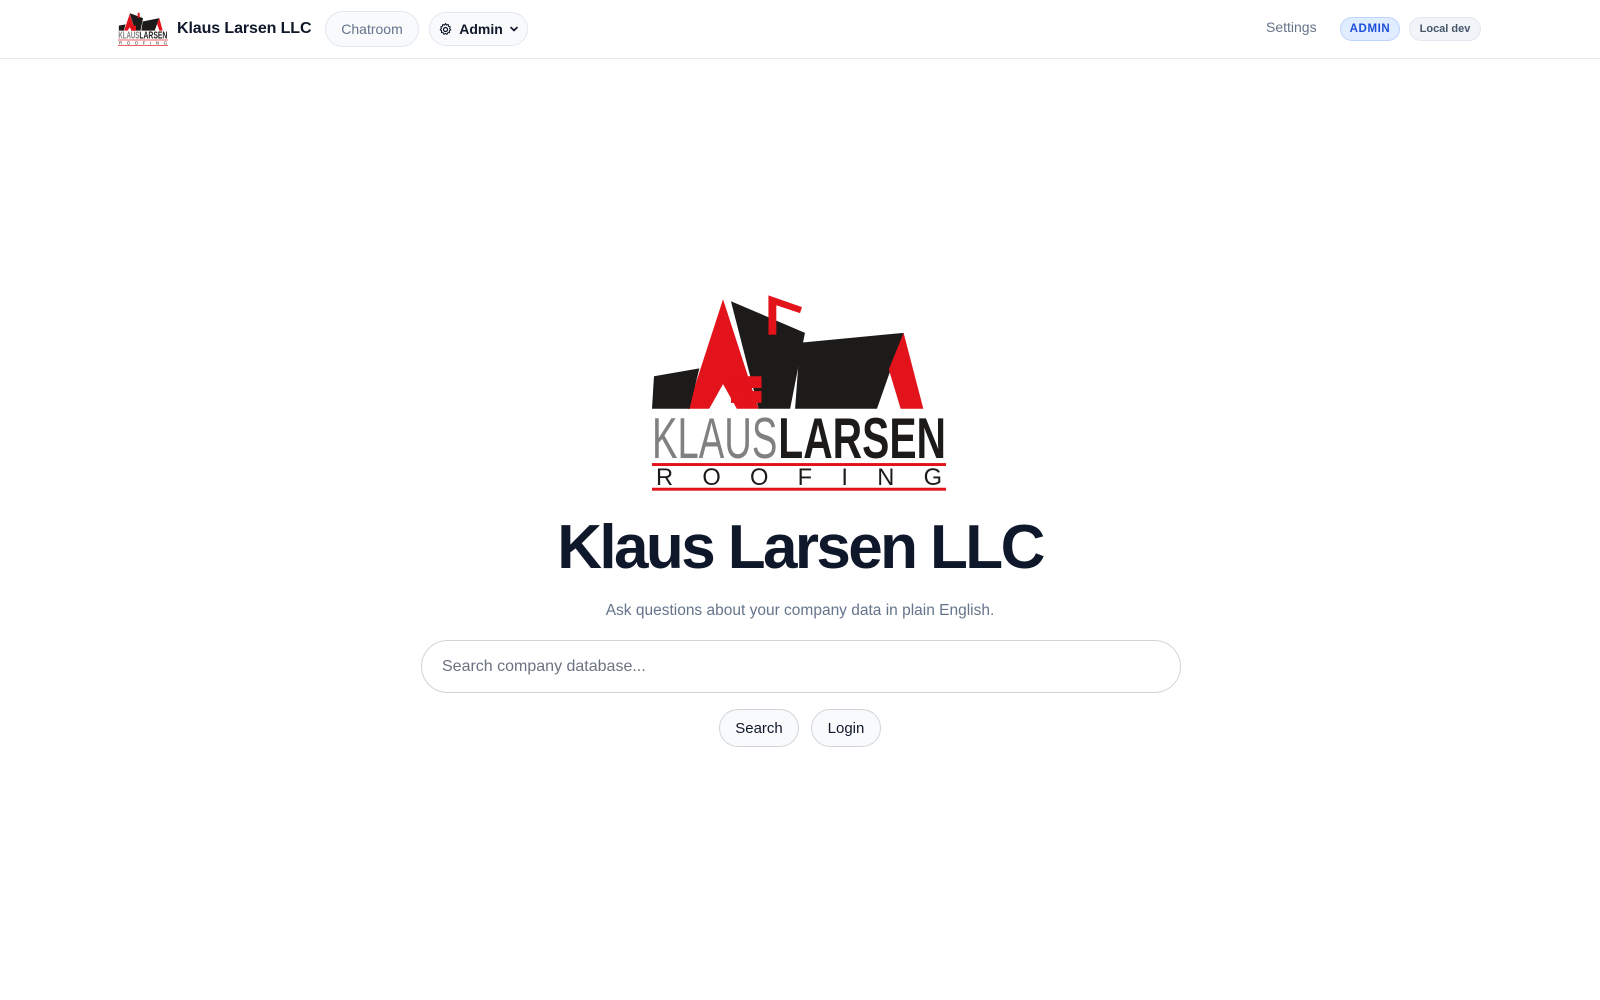  What do you see at coordinates (759, 728) in the screenshot?
I see `search-button: Search` at bounding box center [759, 728].